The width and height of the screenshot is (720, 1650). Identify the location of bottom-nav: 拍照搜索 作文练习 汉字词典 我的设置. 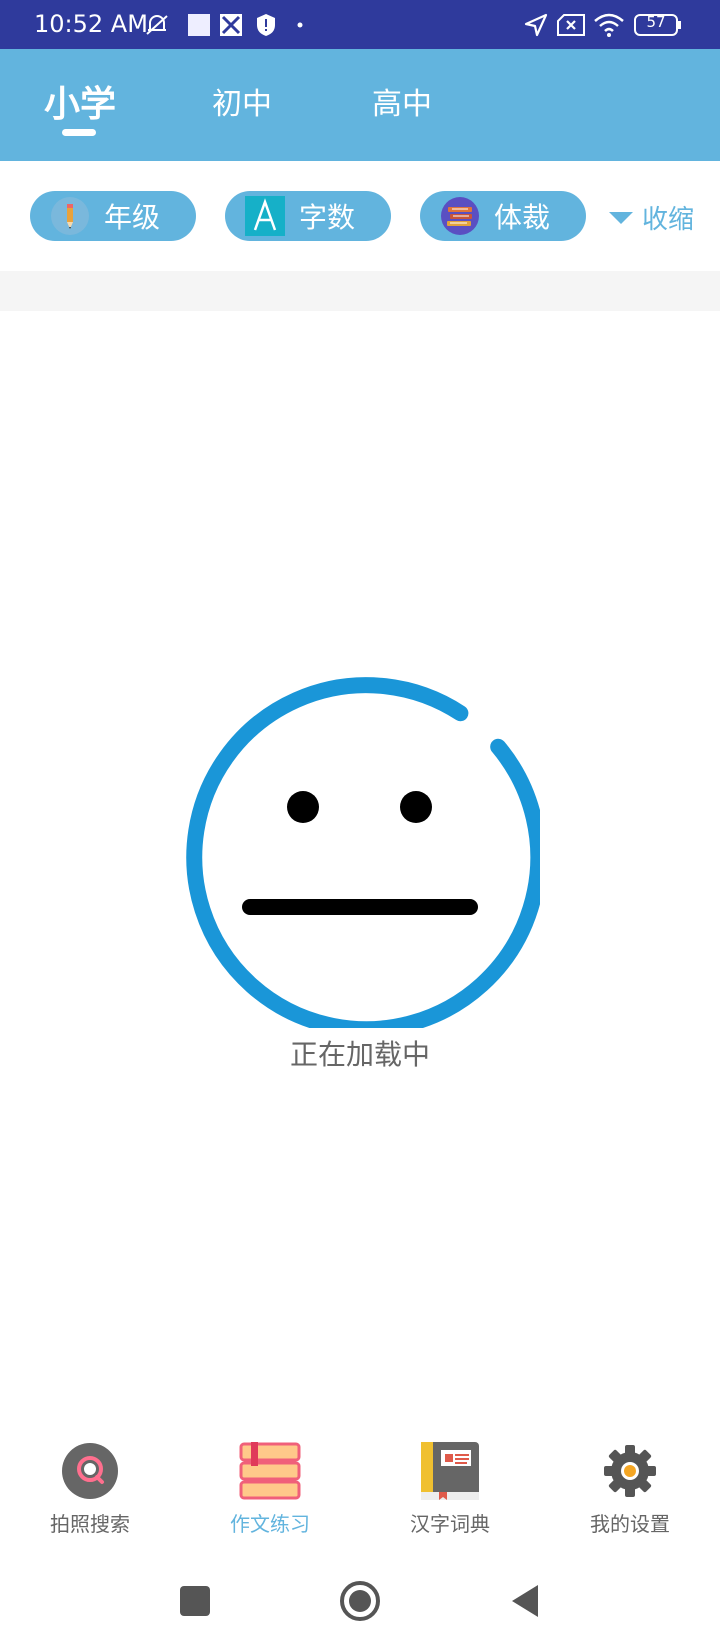
(360, 1485).